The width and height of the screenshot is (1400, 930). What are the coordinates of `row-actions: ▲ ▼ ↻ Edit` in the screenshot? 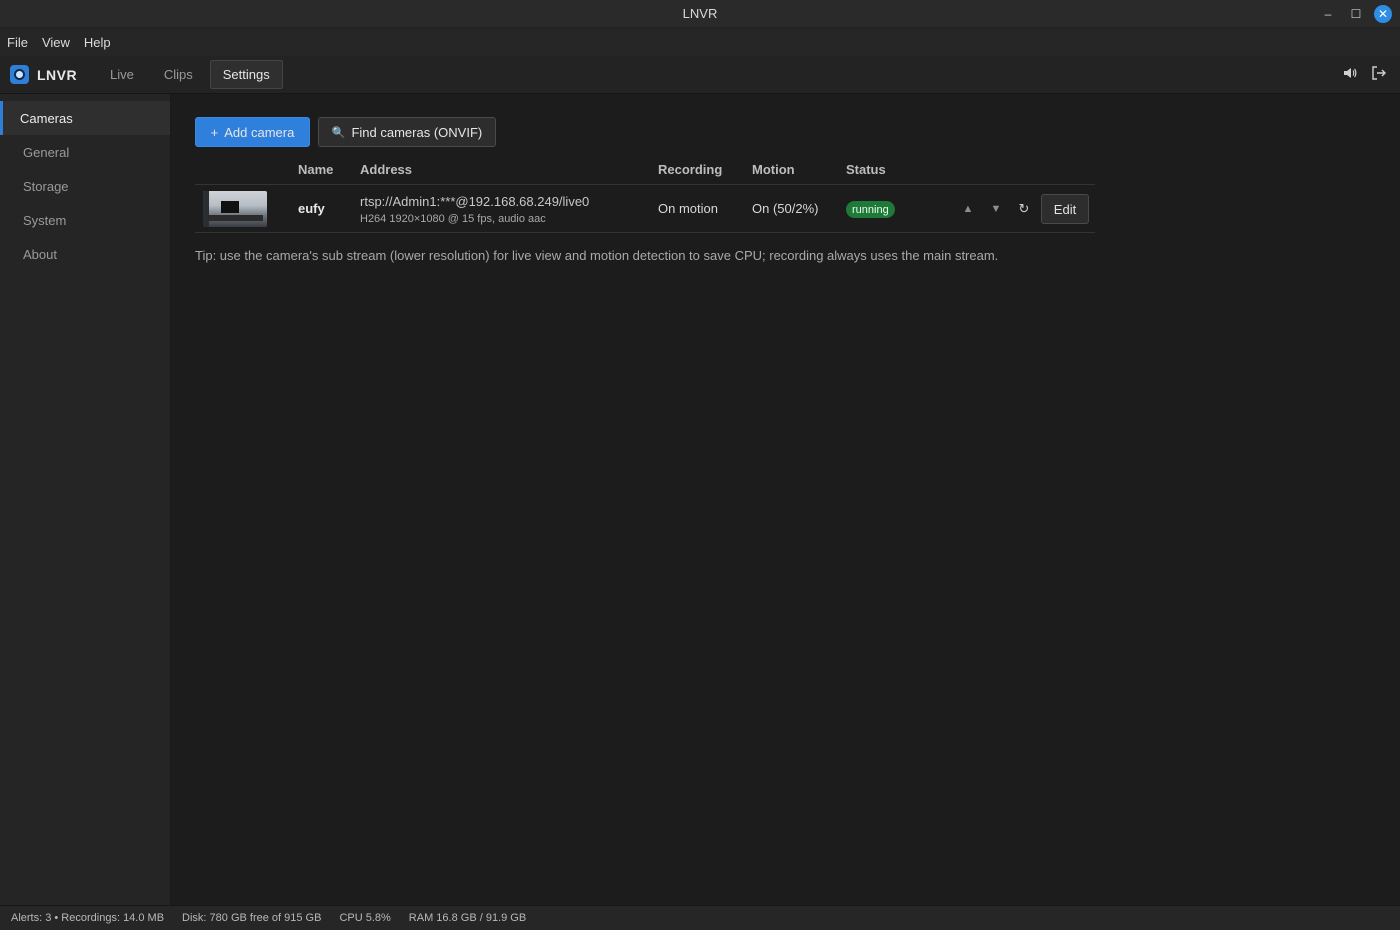 It's located at (1023, 209).